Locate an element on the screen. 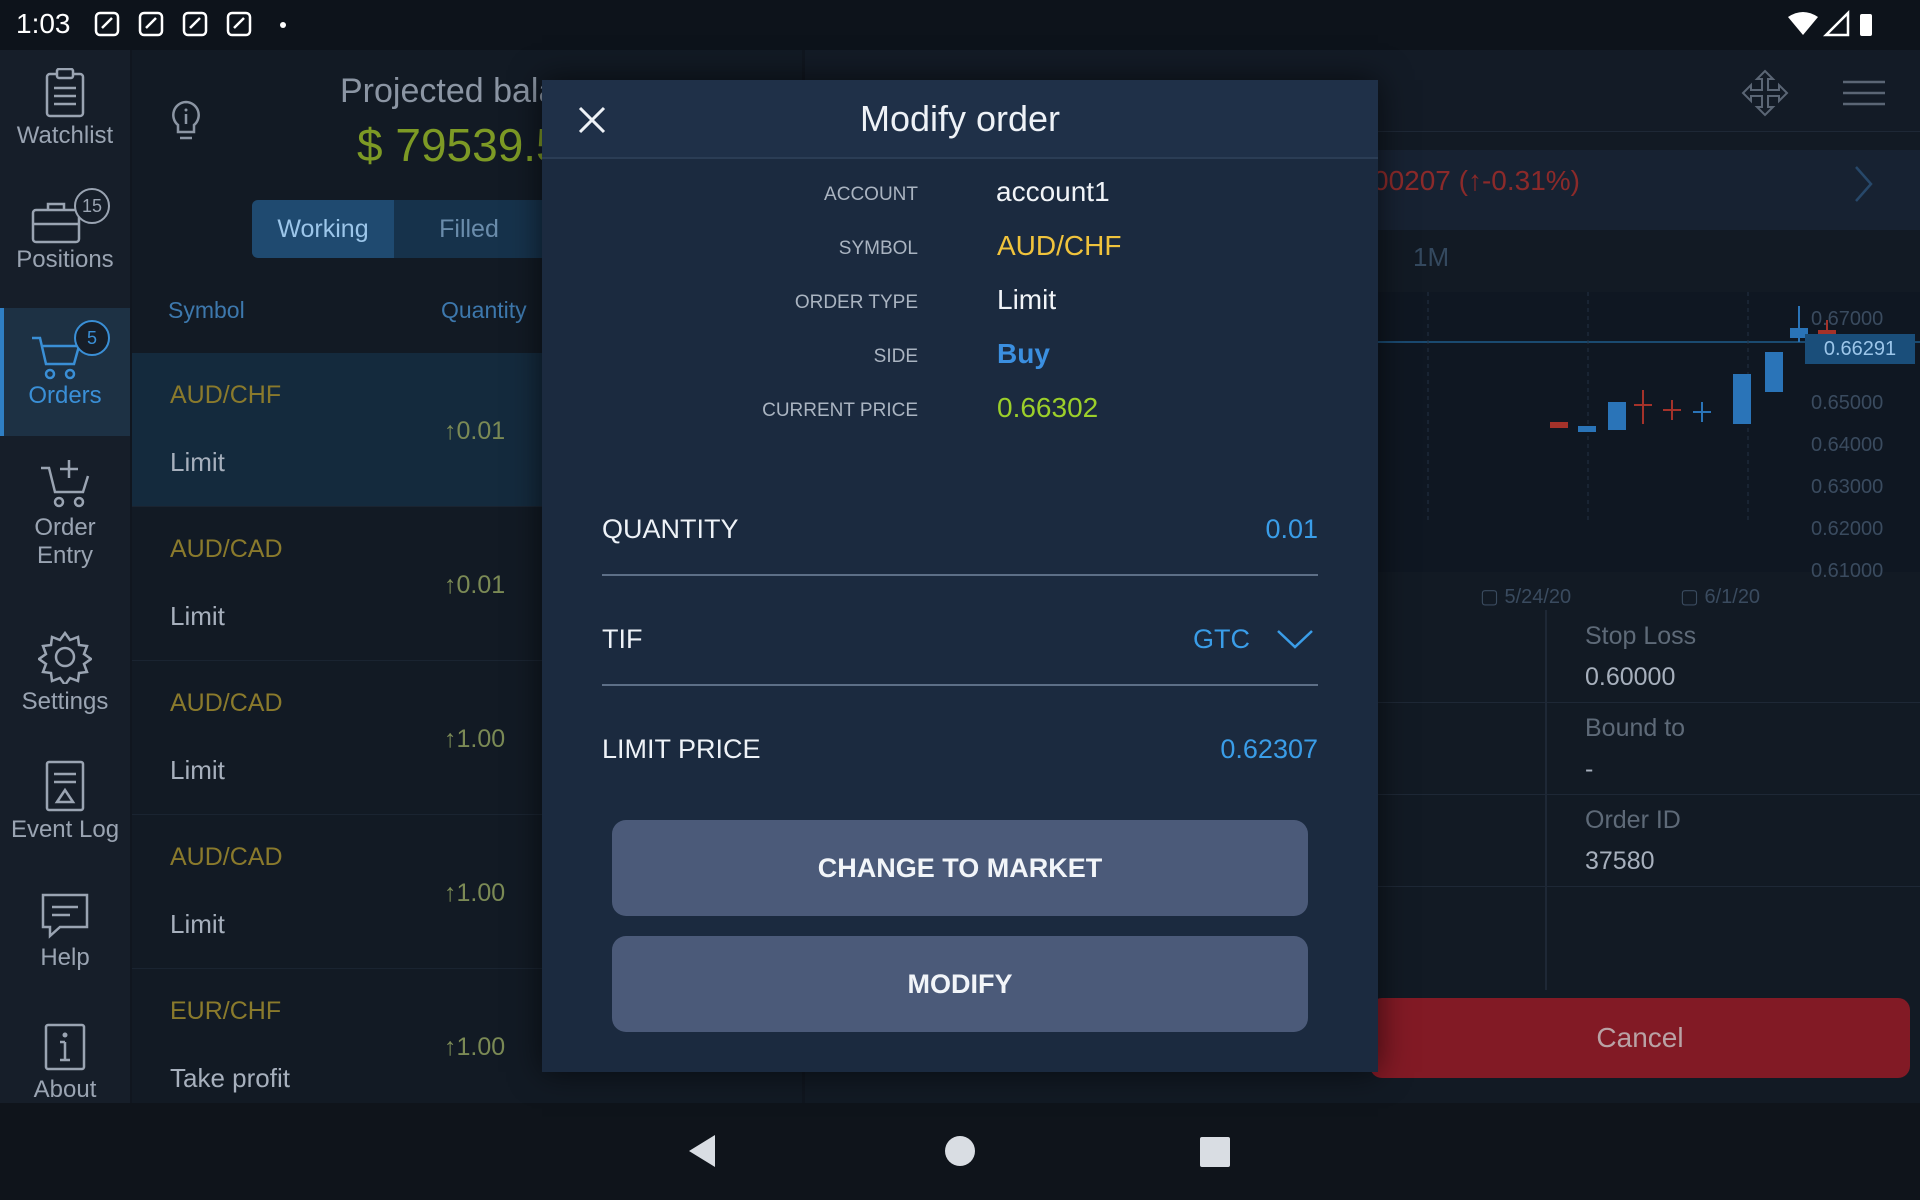  move-icon is located at coordinates (1765, 93).